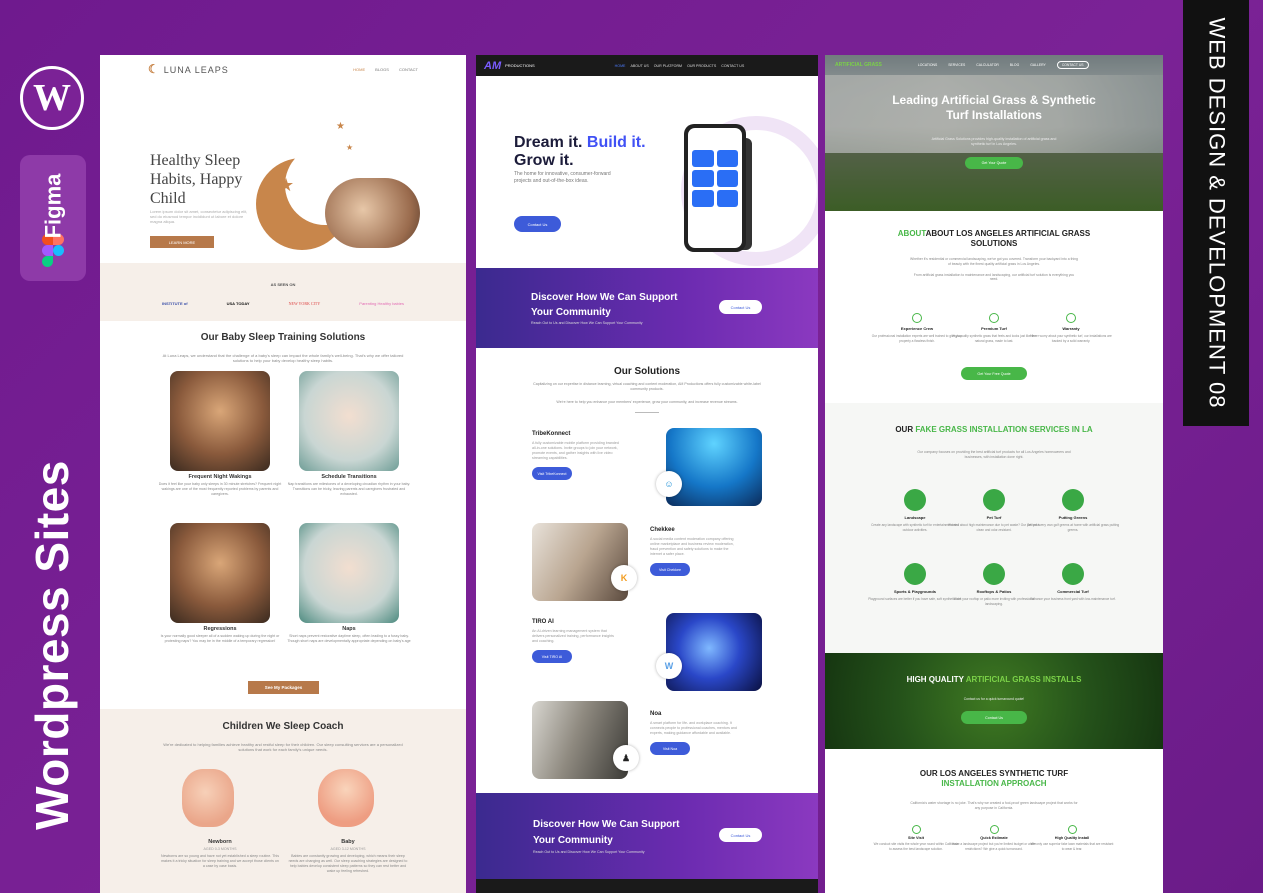  Describe the element at coordinates (917, 318) in the screenshot. I see `crew-icon` at that location.